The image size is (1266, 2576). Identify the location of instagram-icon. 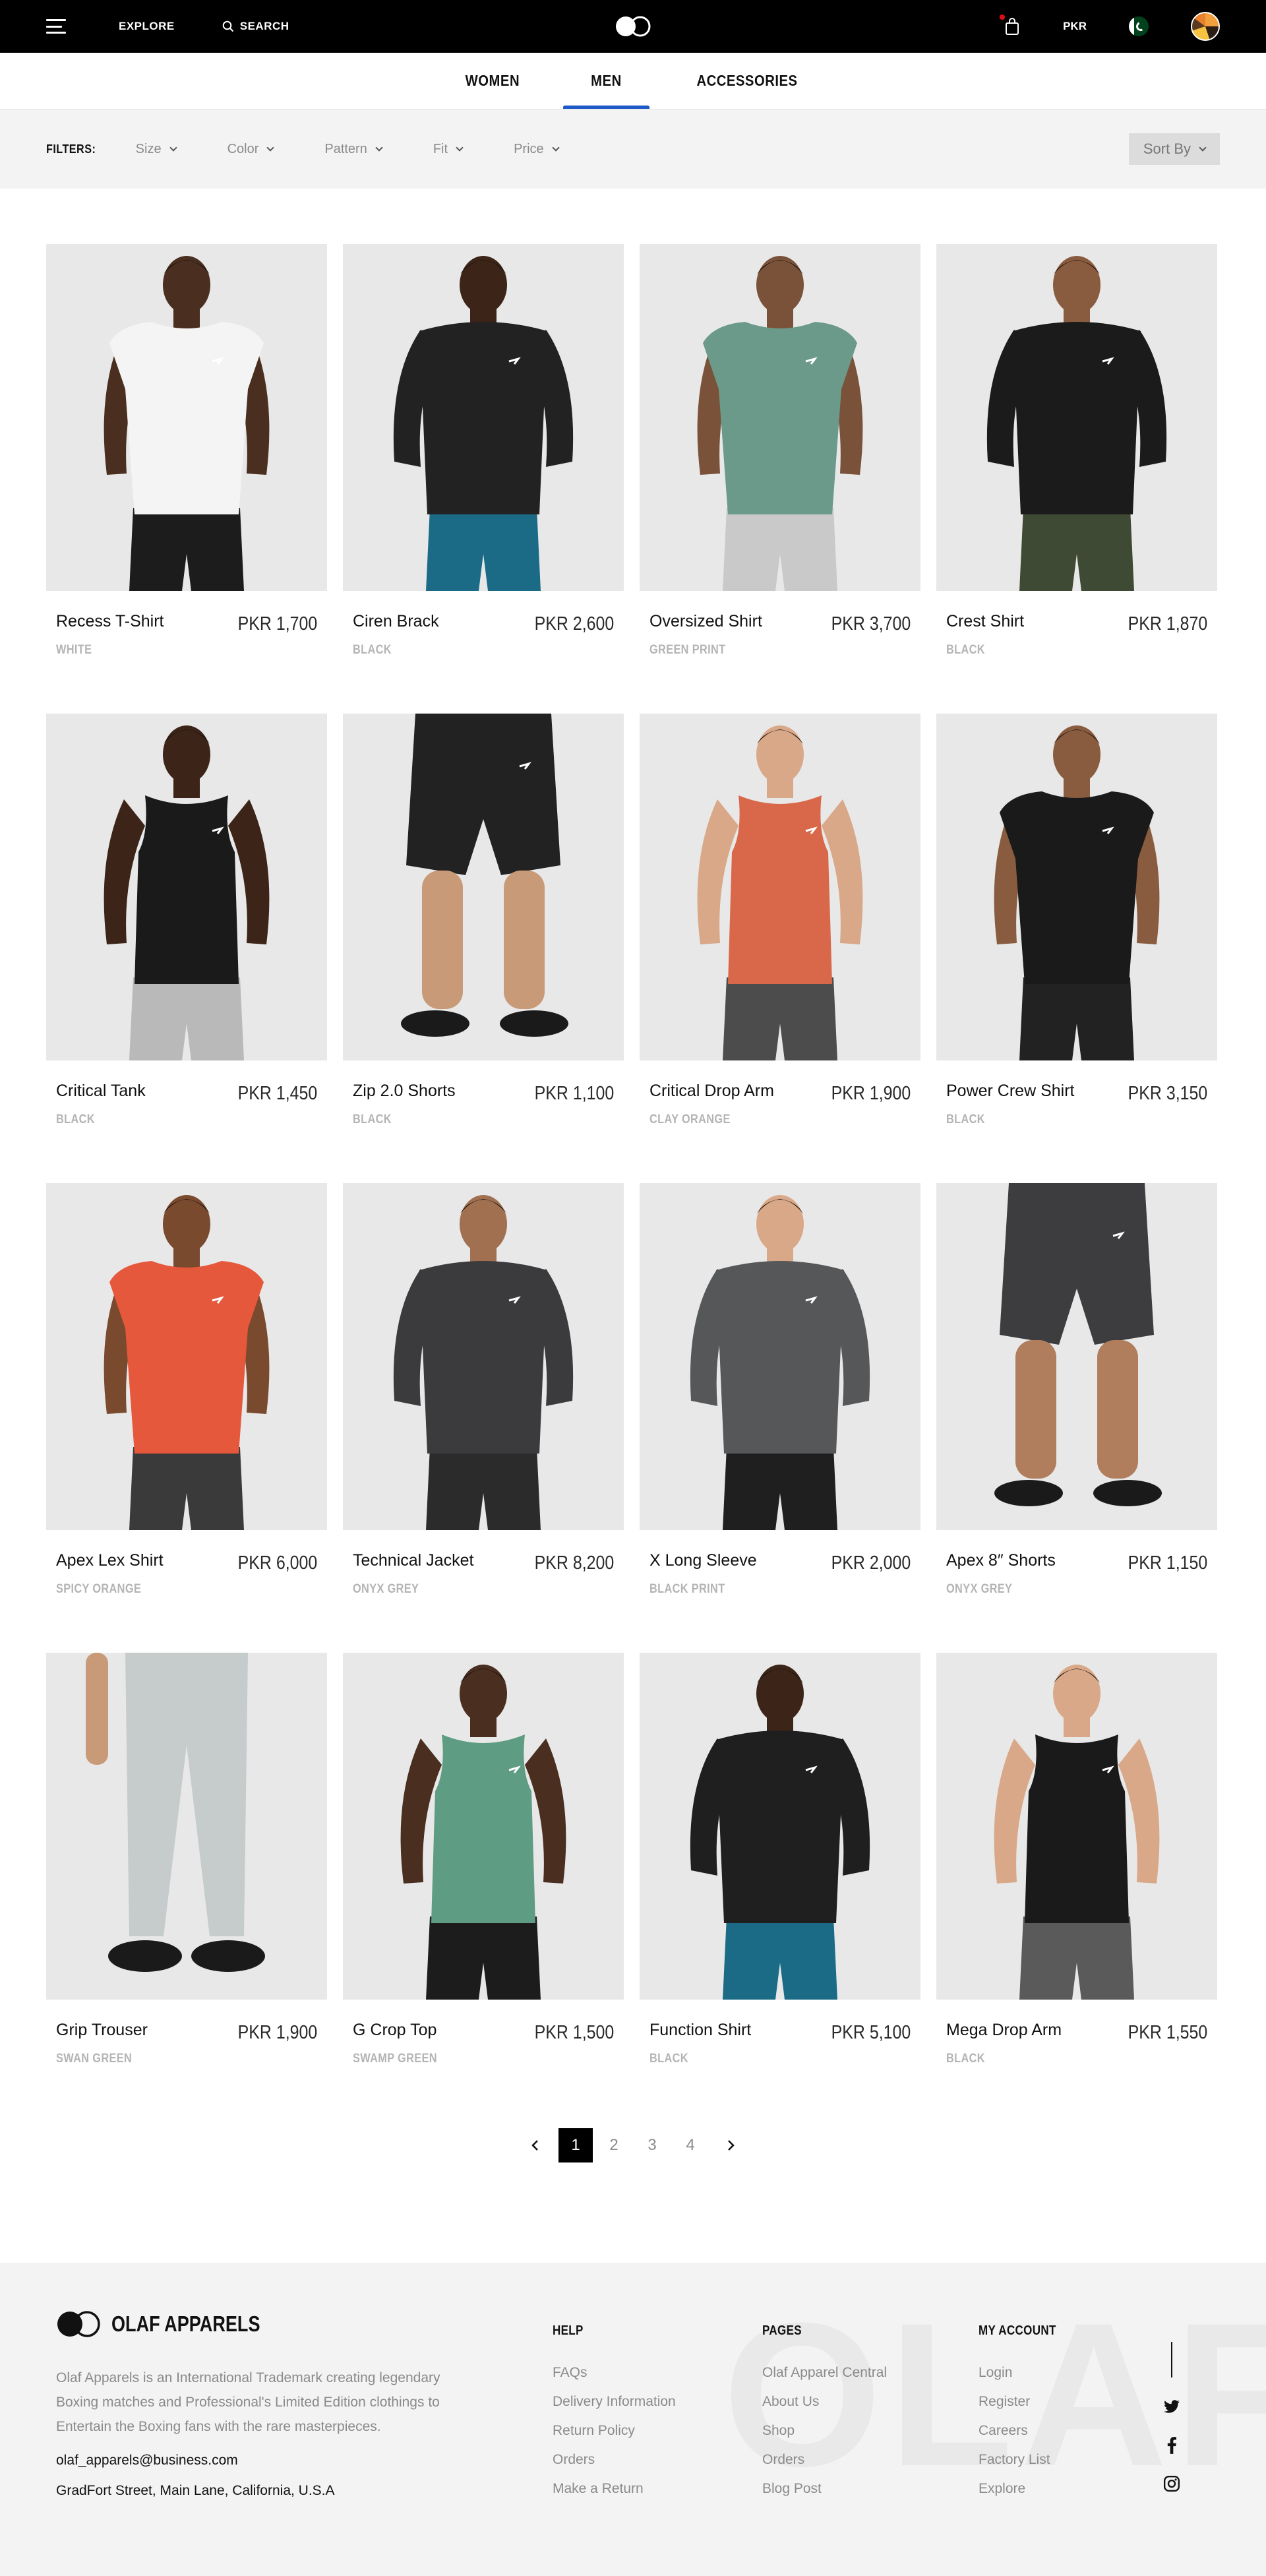
(1172, 2484).